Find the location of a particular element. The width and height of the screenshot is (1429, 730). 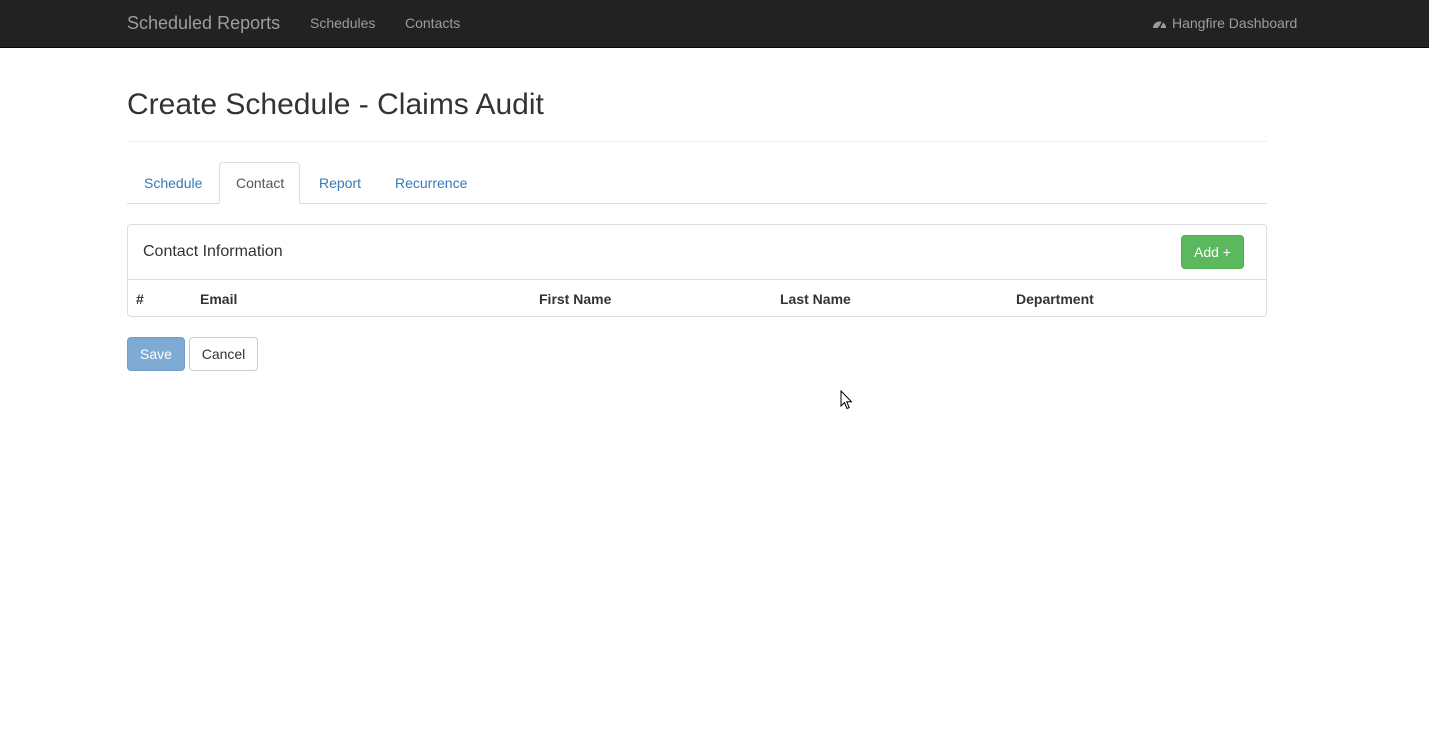

hangfire-dashboard-link: Hangfire Dashboard is located at coordinates (1224, 23).